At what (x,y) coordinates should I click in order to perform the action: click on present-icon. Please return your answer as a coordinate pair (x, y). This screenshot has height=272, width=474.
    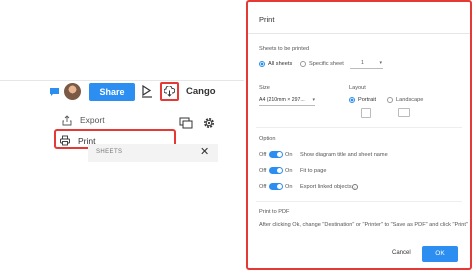
    Looking at the image, I should click on (147, 91).